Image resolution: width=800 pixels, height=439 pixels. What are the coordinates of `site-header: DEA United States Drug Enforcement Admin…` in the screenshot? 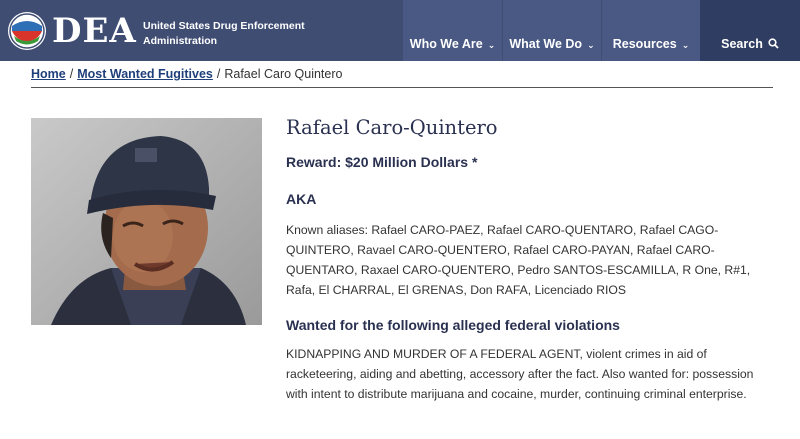 It's located at (400, 30).